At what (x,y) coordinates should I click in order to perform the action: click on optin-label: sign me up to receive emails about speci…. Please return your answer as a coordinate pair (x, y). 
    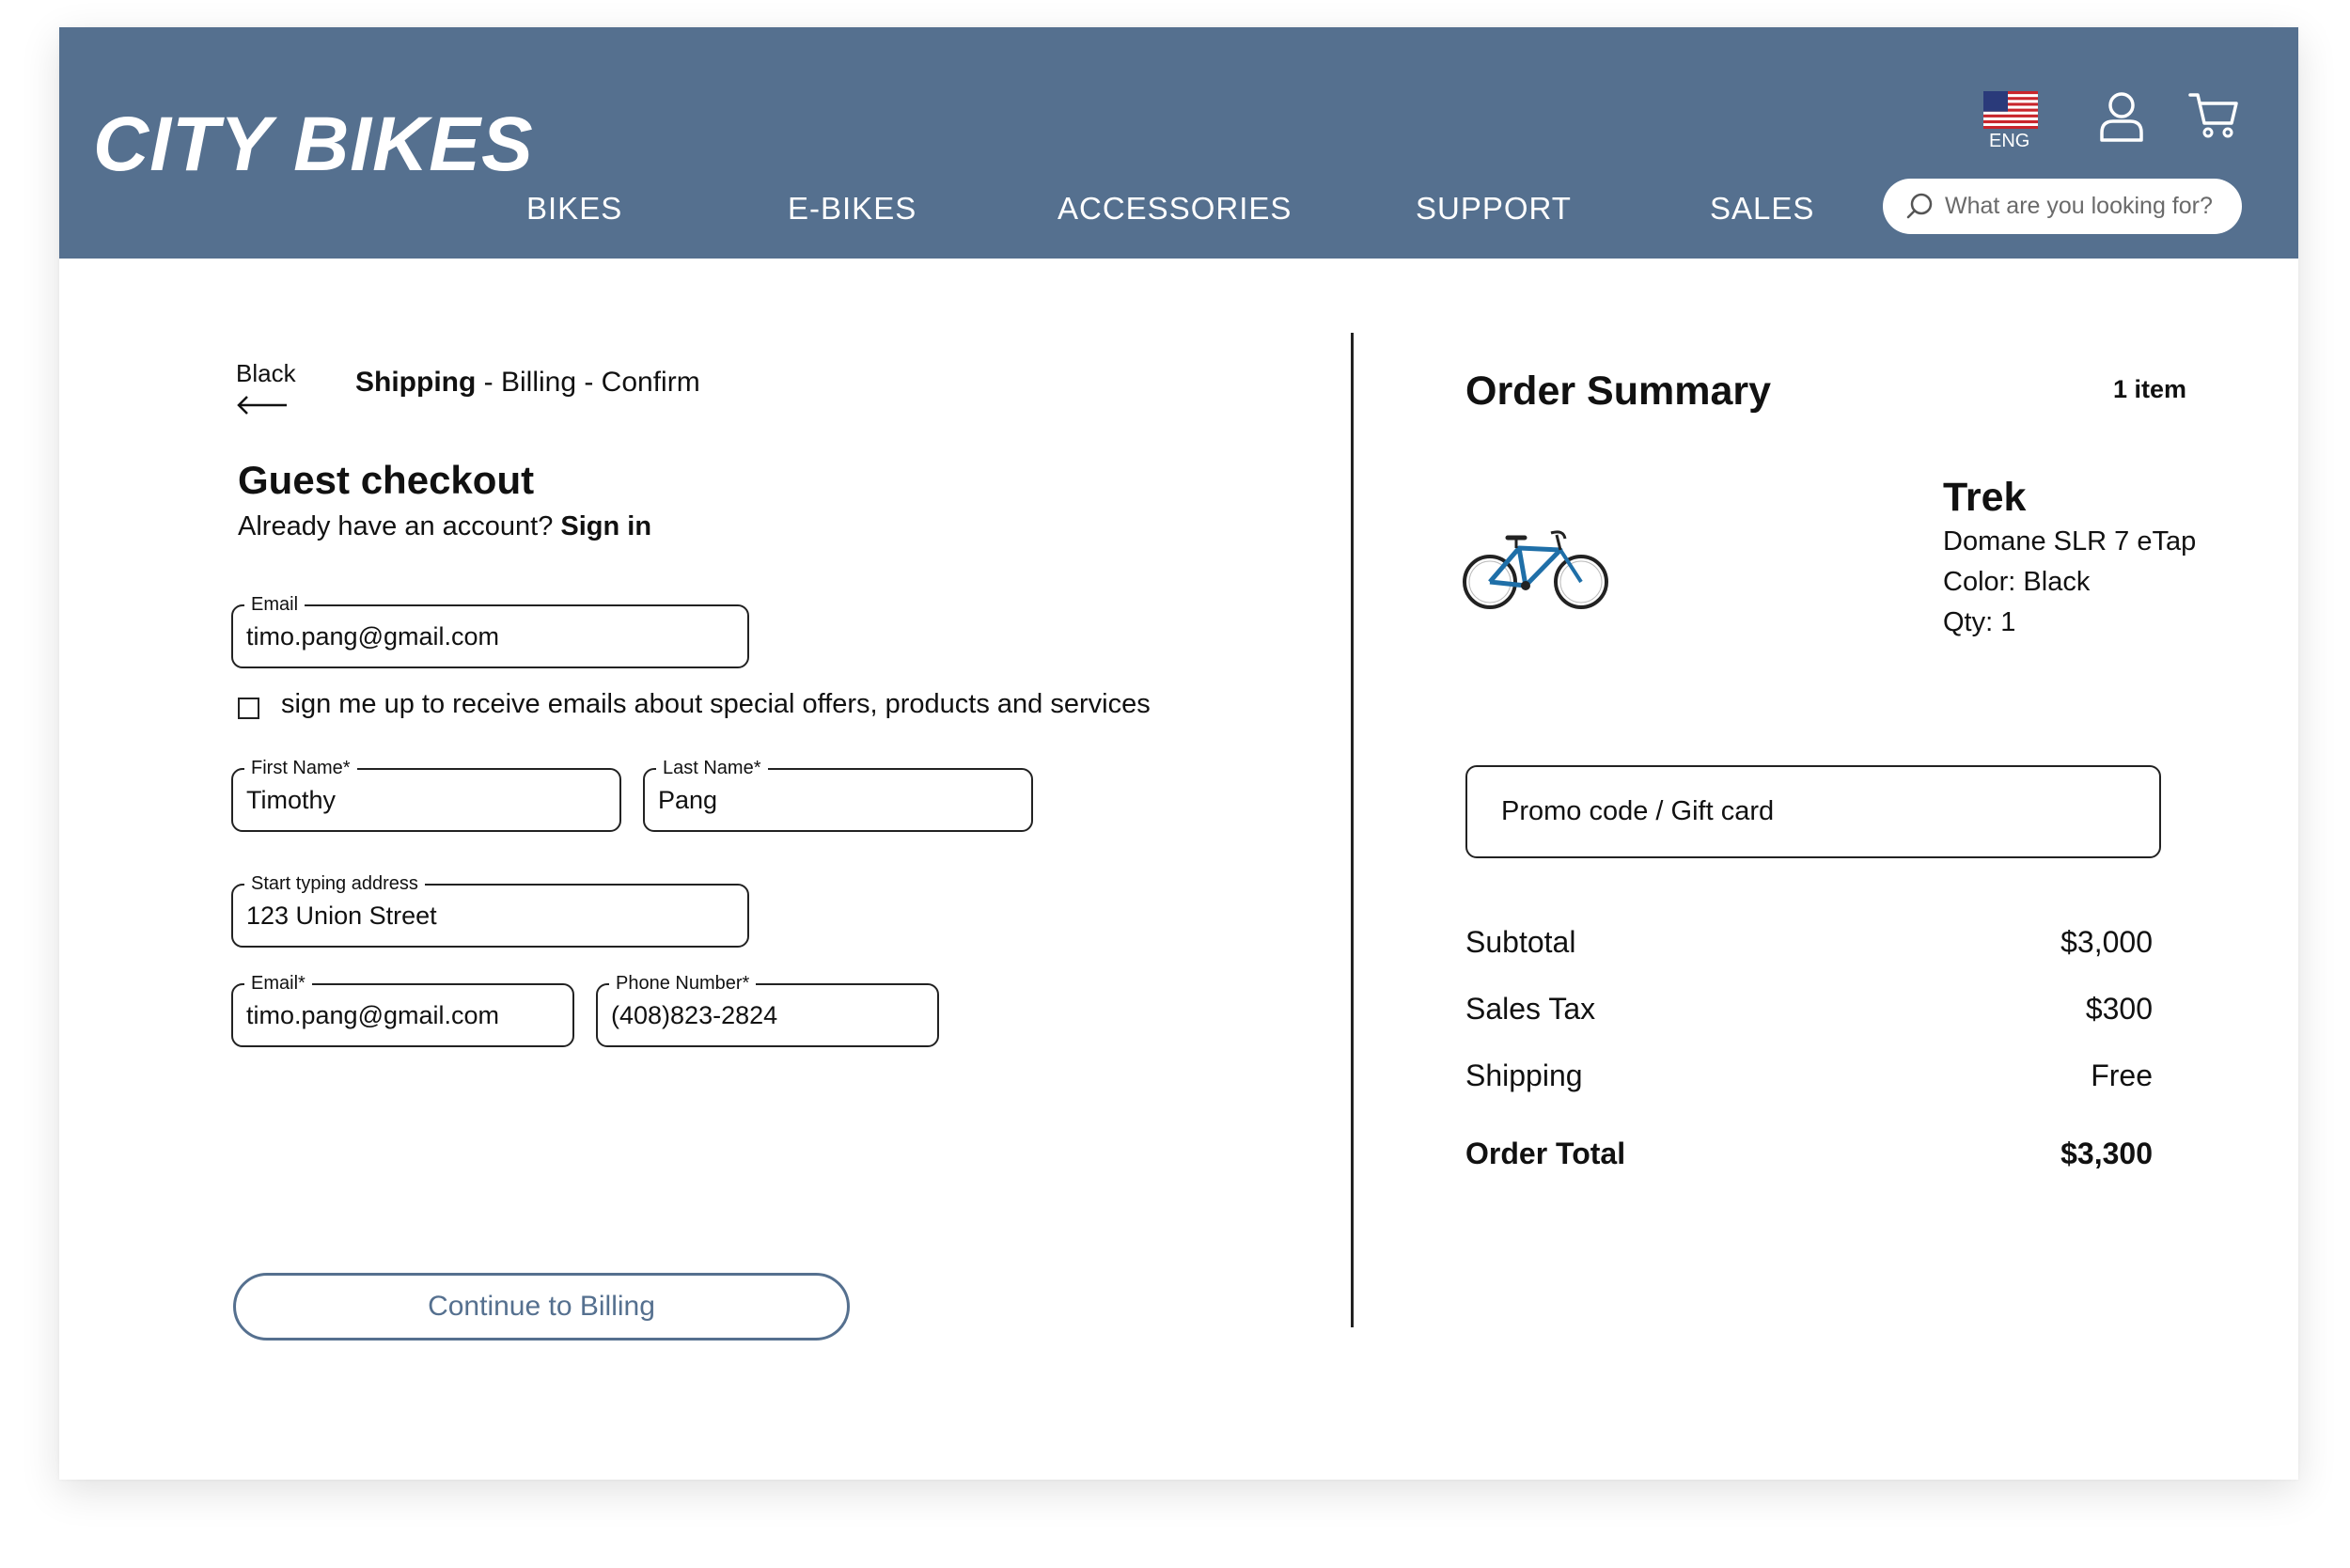
    Looking at the image, I should click on (716, 704).